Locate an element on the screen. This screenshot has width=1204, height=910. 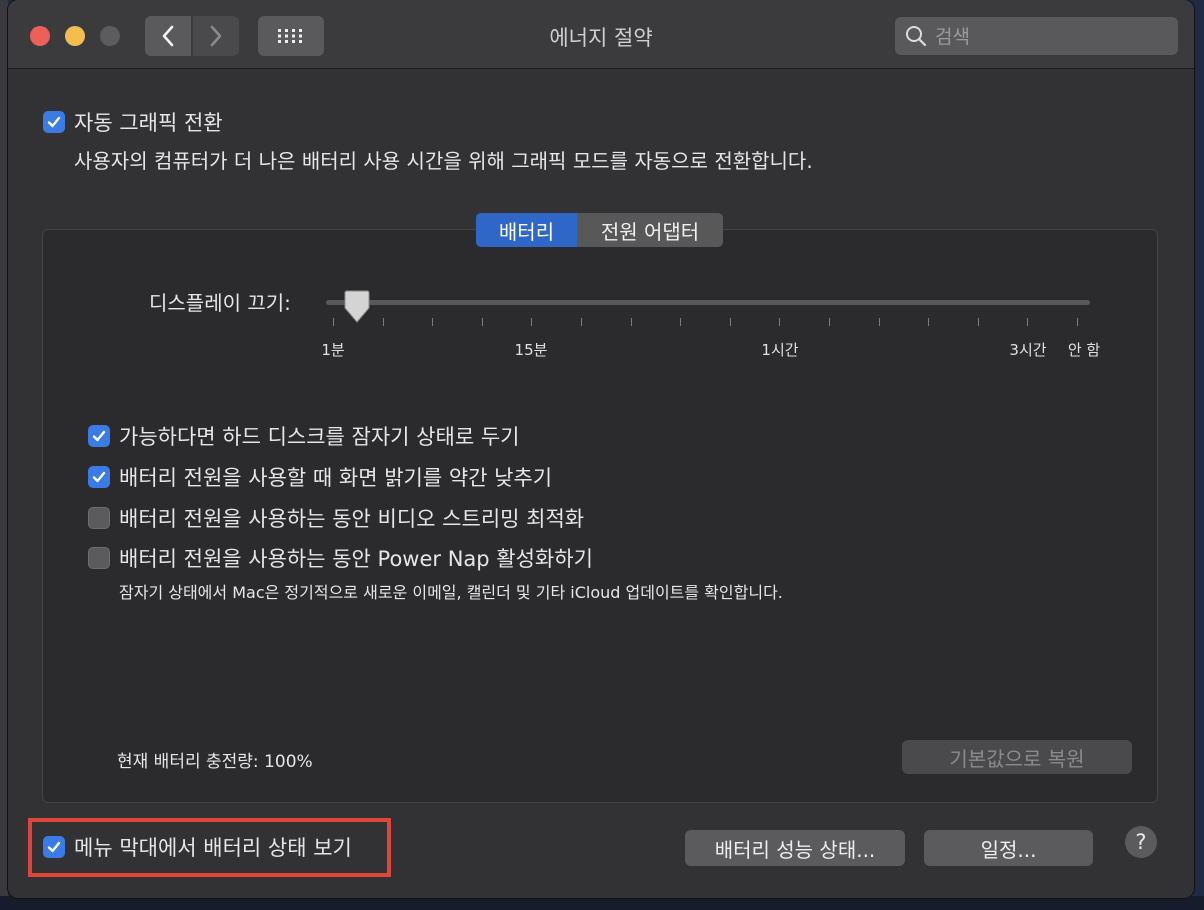
tick-label-never: 안 함 is located at coordinates (1084, 350).